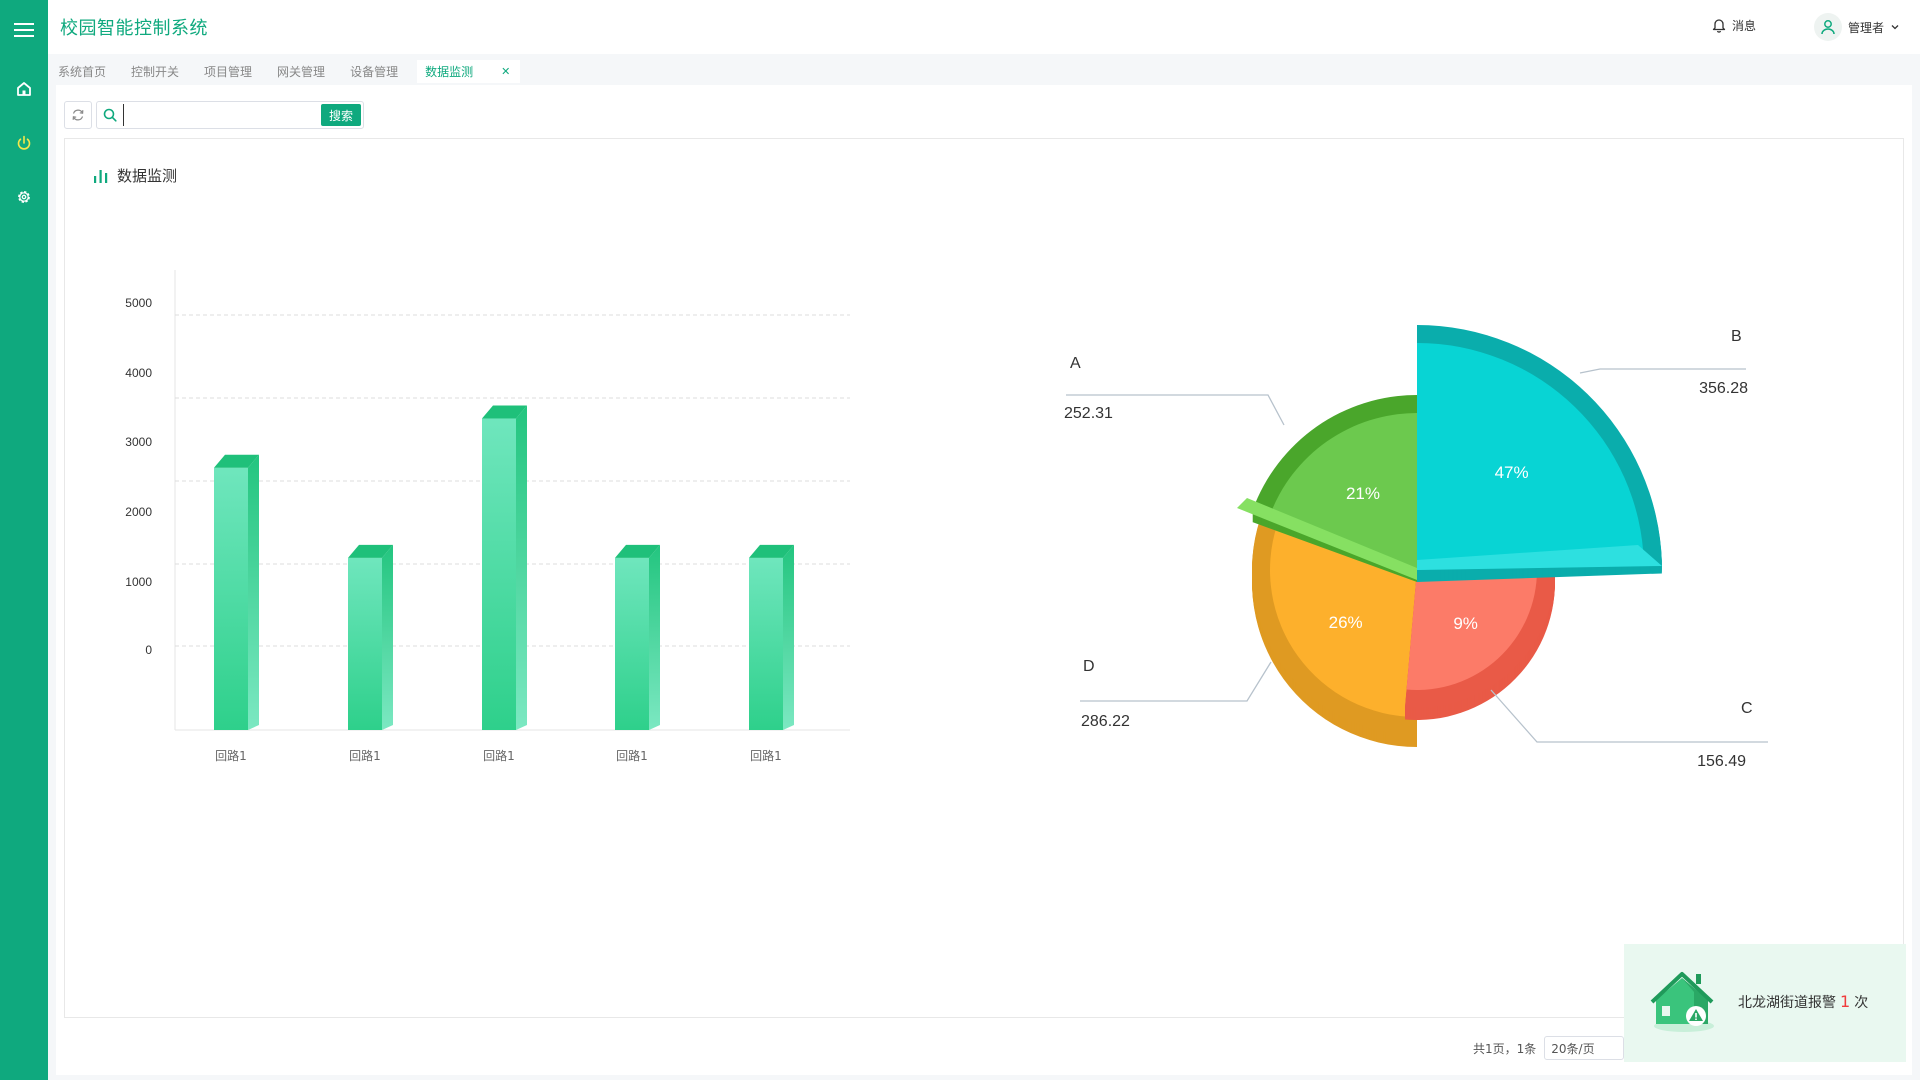  What do you see at coordinates (24, 89) in the screenshot?
I see `home-icon` at bounding box center [24, 89].